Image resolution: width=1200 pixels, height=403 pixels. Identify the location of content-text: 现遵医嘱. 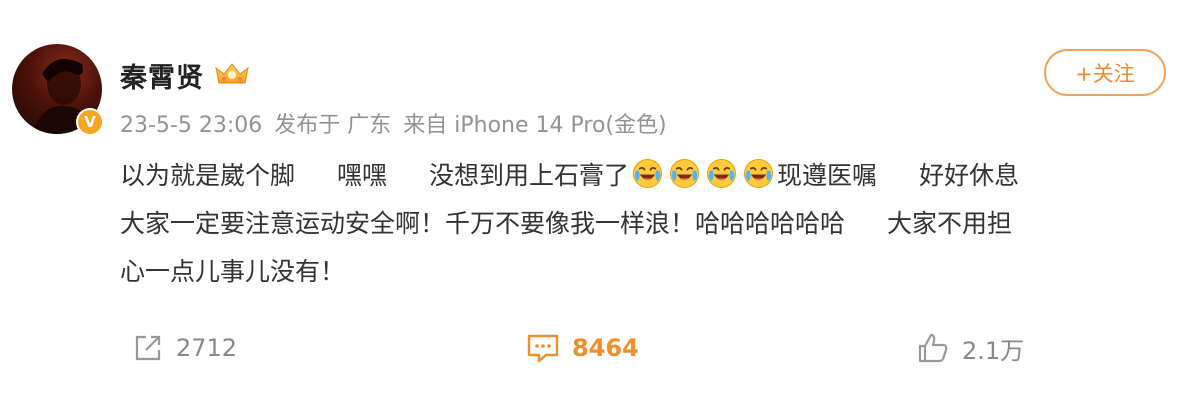
(827, 175).